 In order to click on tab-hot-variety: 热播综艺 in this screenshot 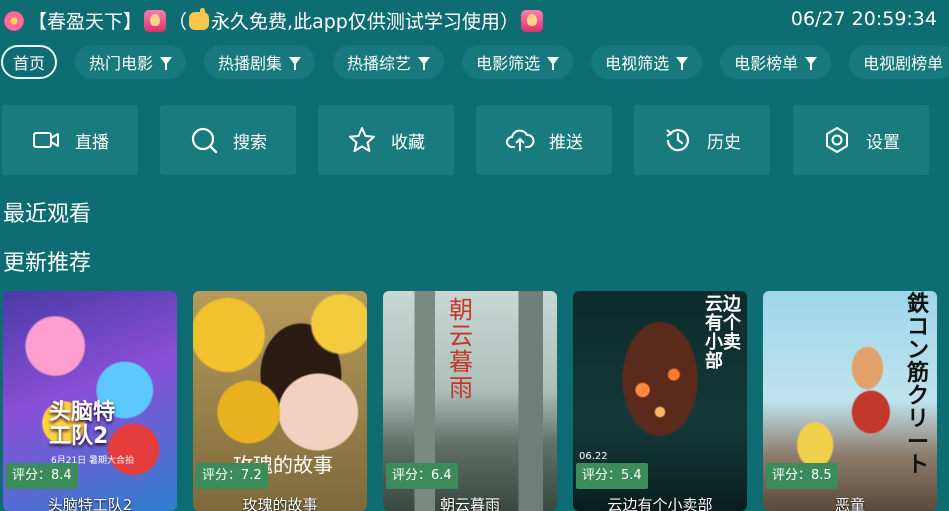, I will do `click(389, 62)`.